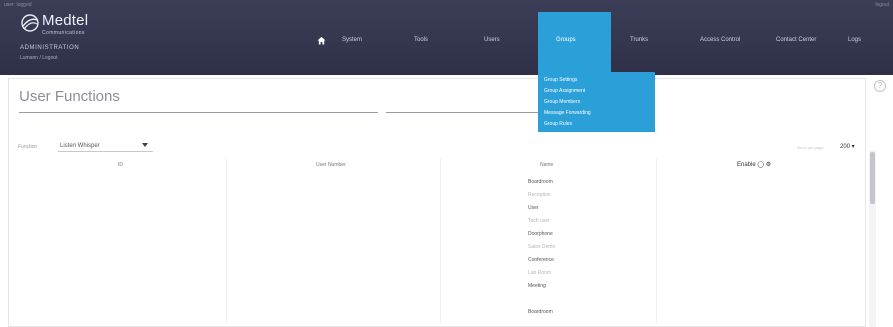  Describe the element at coordinates (145, 145) in the screenshot. I see `chevron-down-icon` at that location.